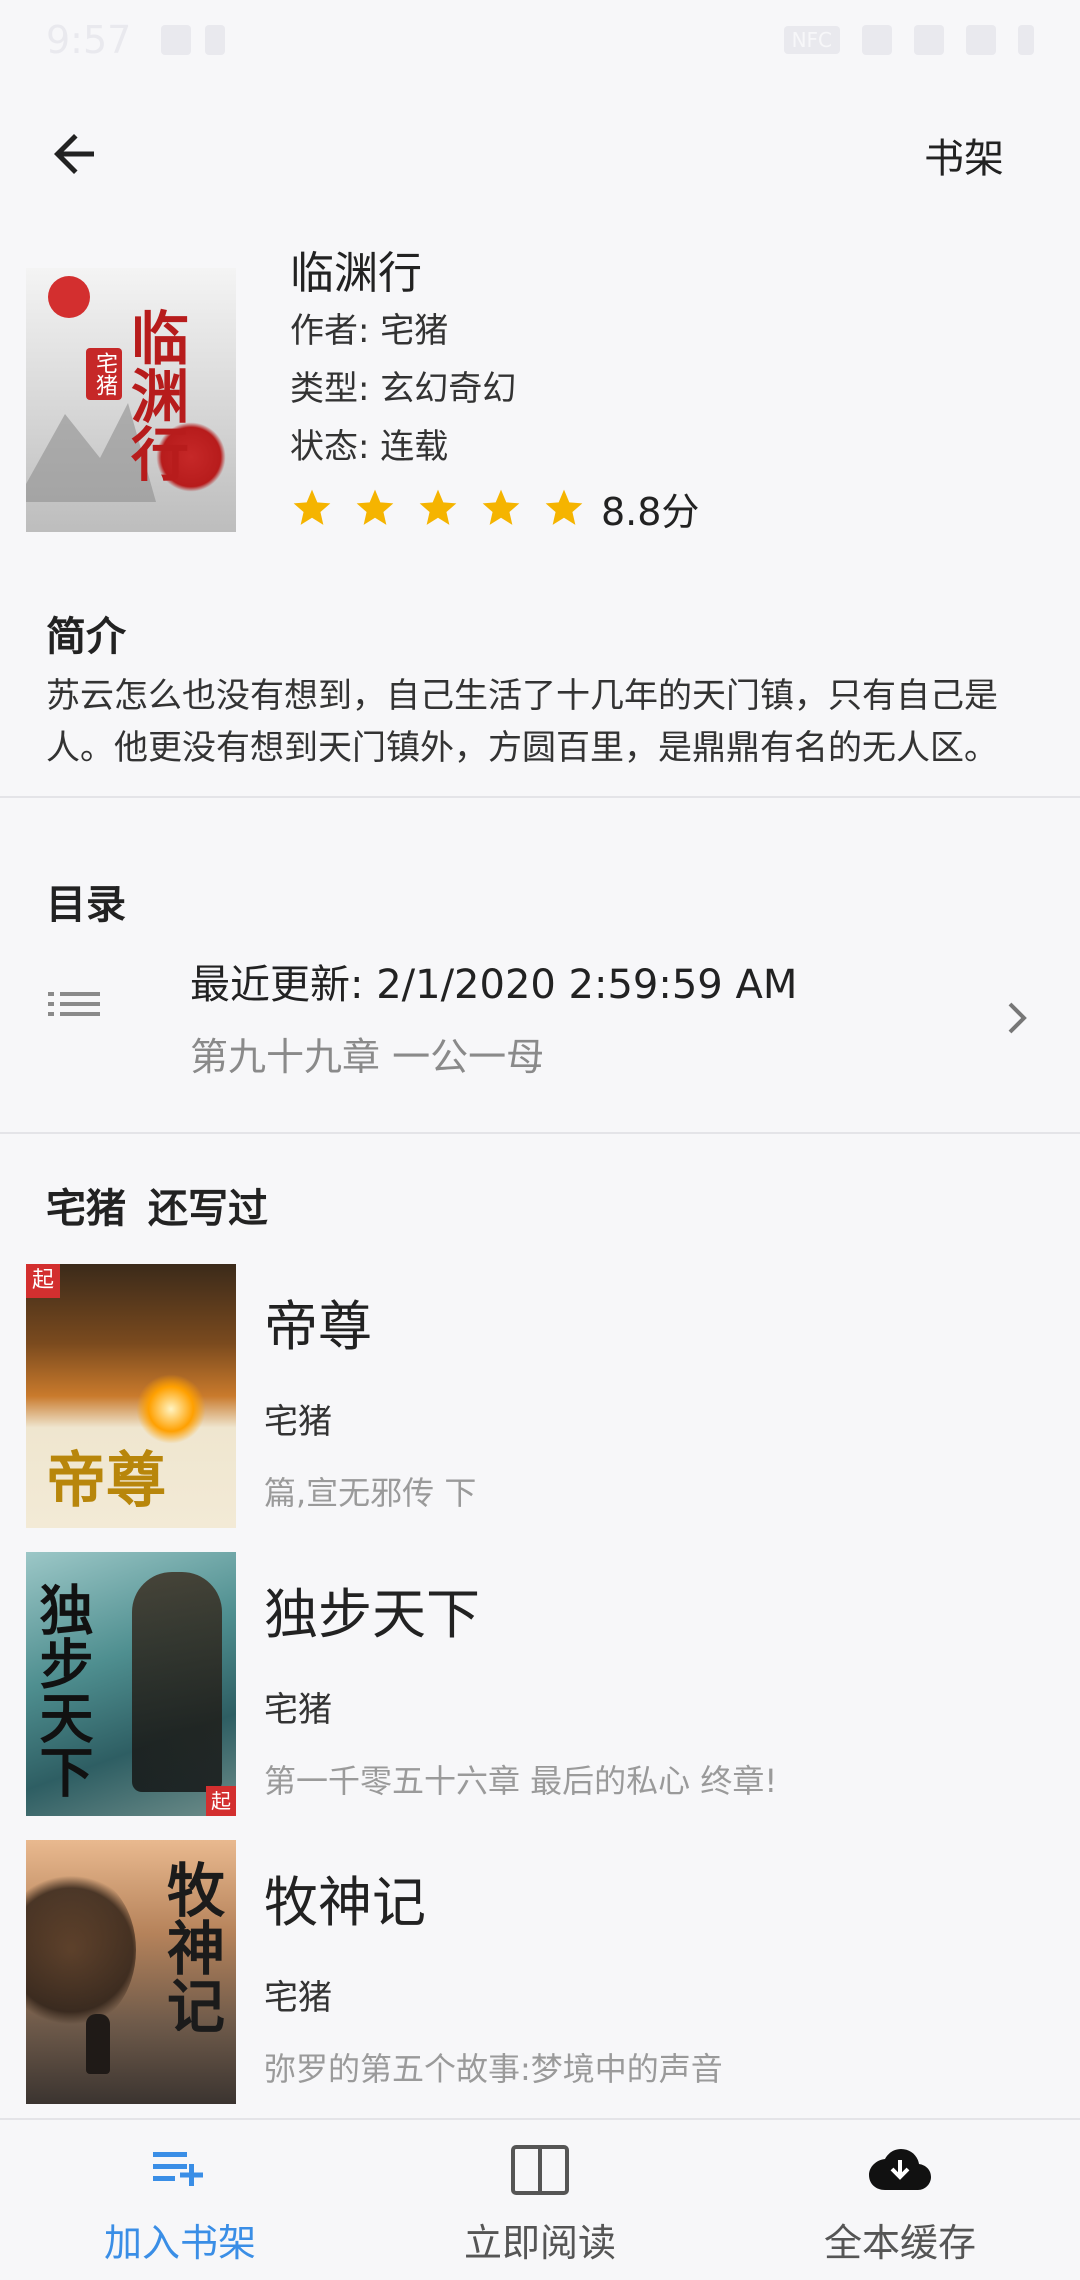 Image resolution: width=1080 pixels, height=2280 pixels. I want to click on rating-row: 8.8分, so click(670, 508).